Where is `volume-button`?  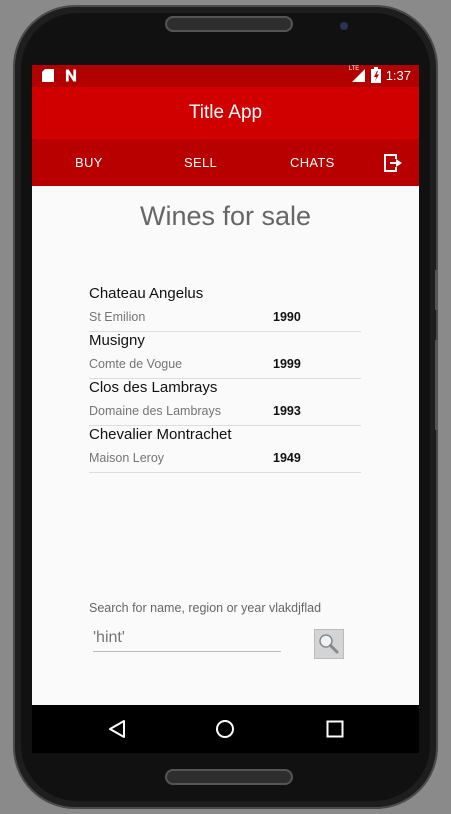 volume-button is located at coordinates (436, 290).